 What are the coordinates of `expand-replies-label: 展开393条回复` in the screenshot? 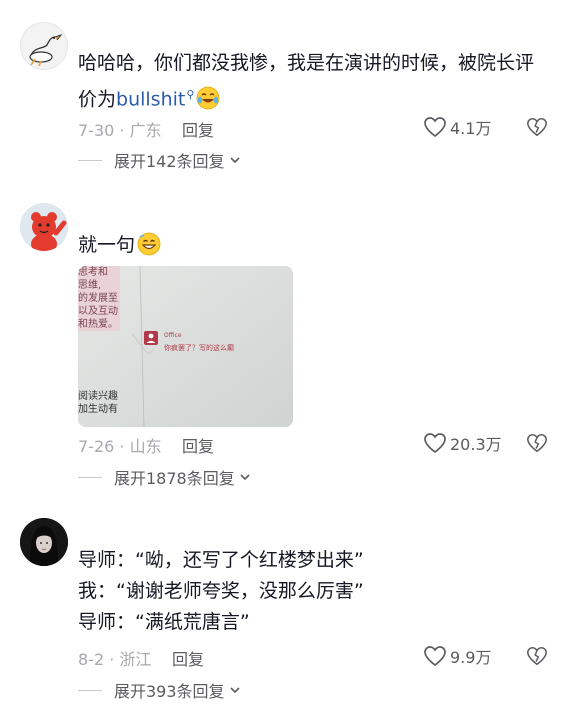 It's located at (169, 691).